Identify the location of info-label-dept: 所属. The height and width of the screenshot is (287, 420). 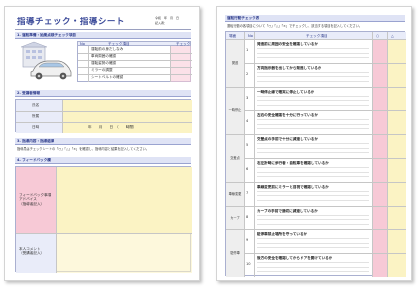
(36, 116).